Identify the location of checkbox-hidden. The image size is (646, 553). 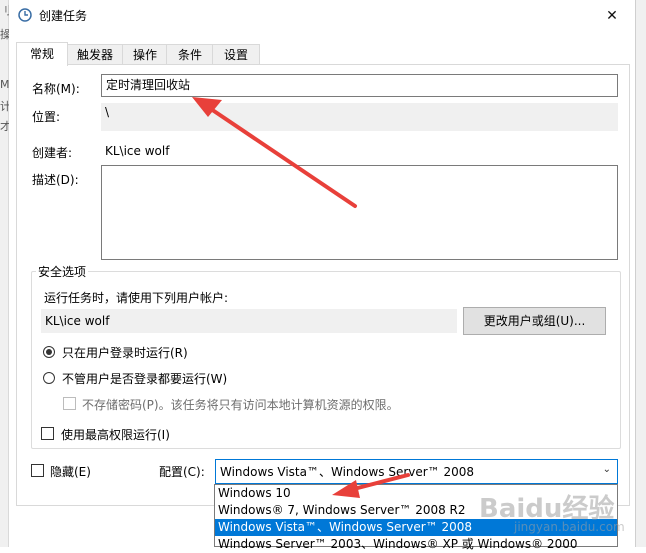
(37, 470).